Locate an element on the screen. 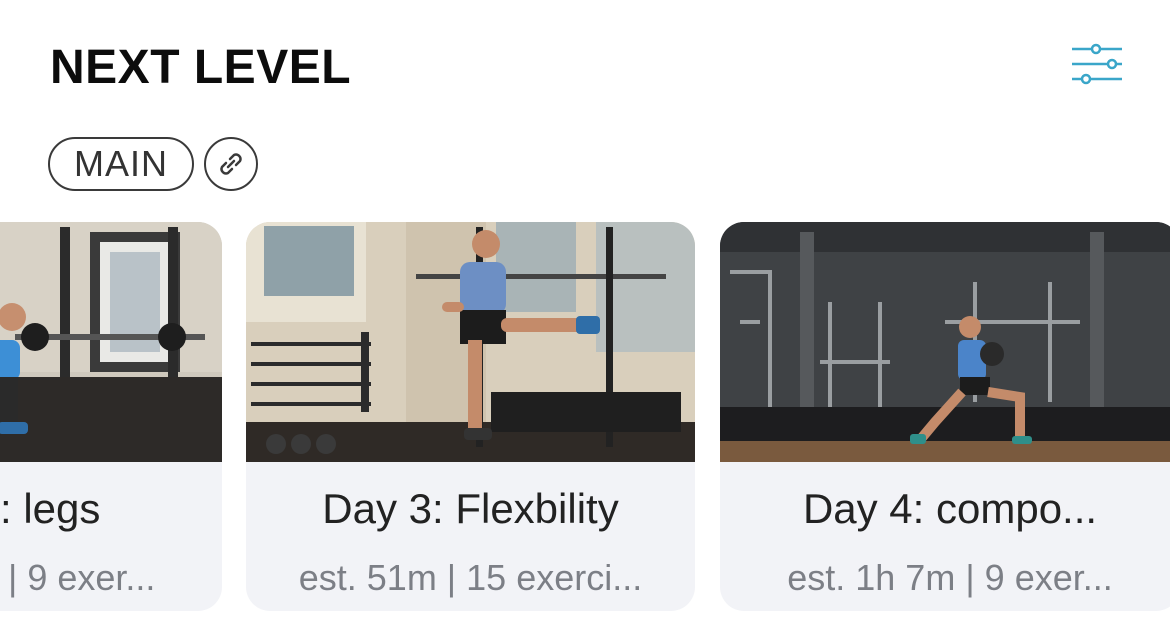 Image resolution: width=1170 pixels, height=627 pixels. workout-name: Day 3: Flexbility is located at coordinates (470, 508).